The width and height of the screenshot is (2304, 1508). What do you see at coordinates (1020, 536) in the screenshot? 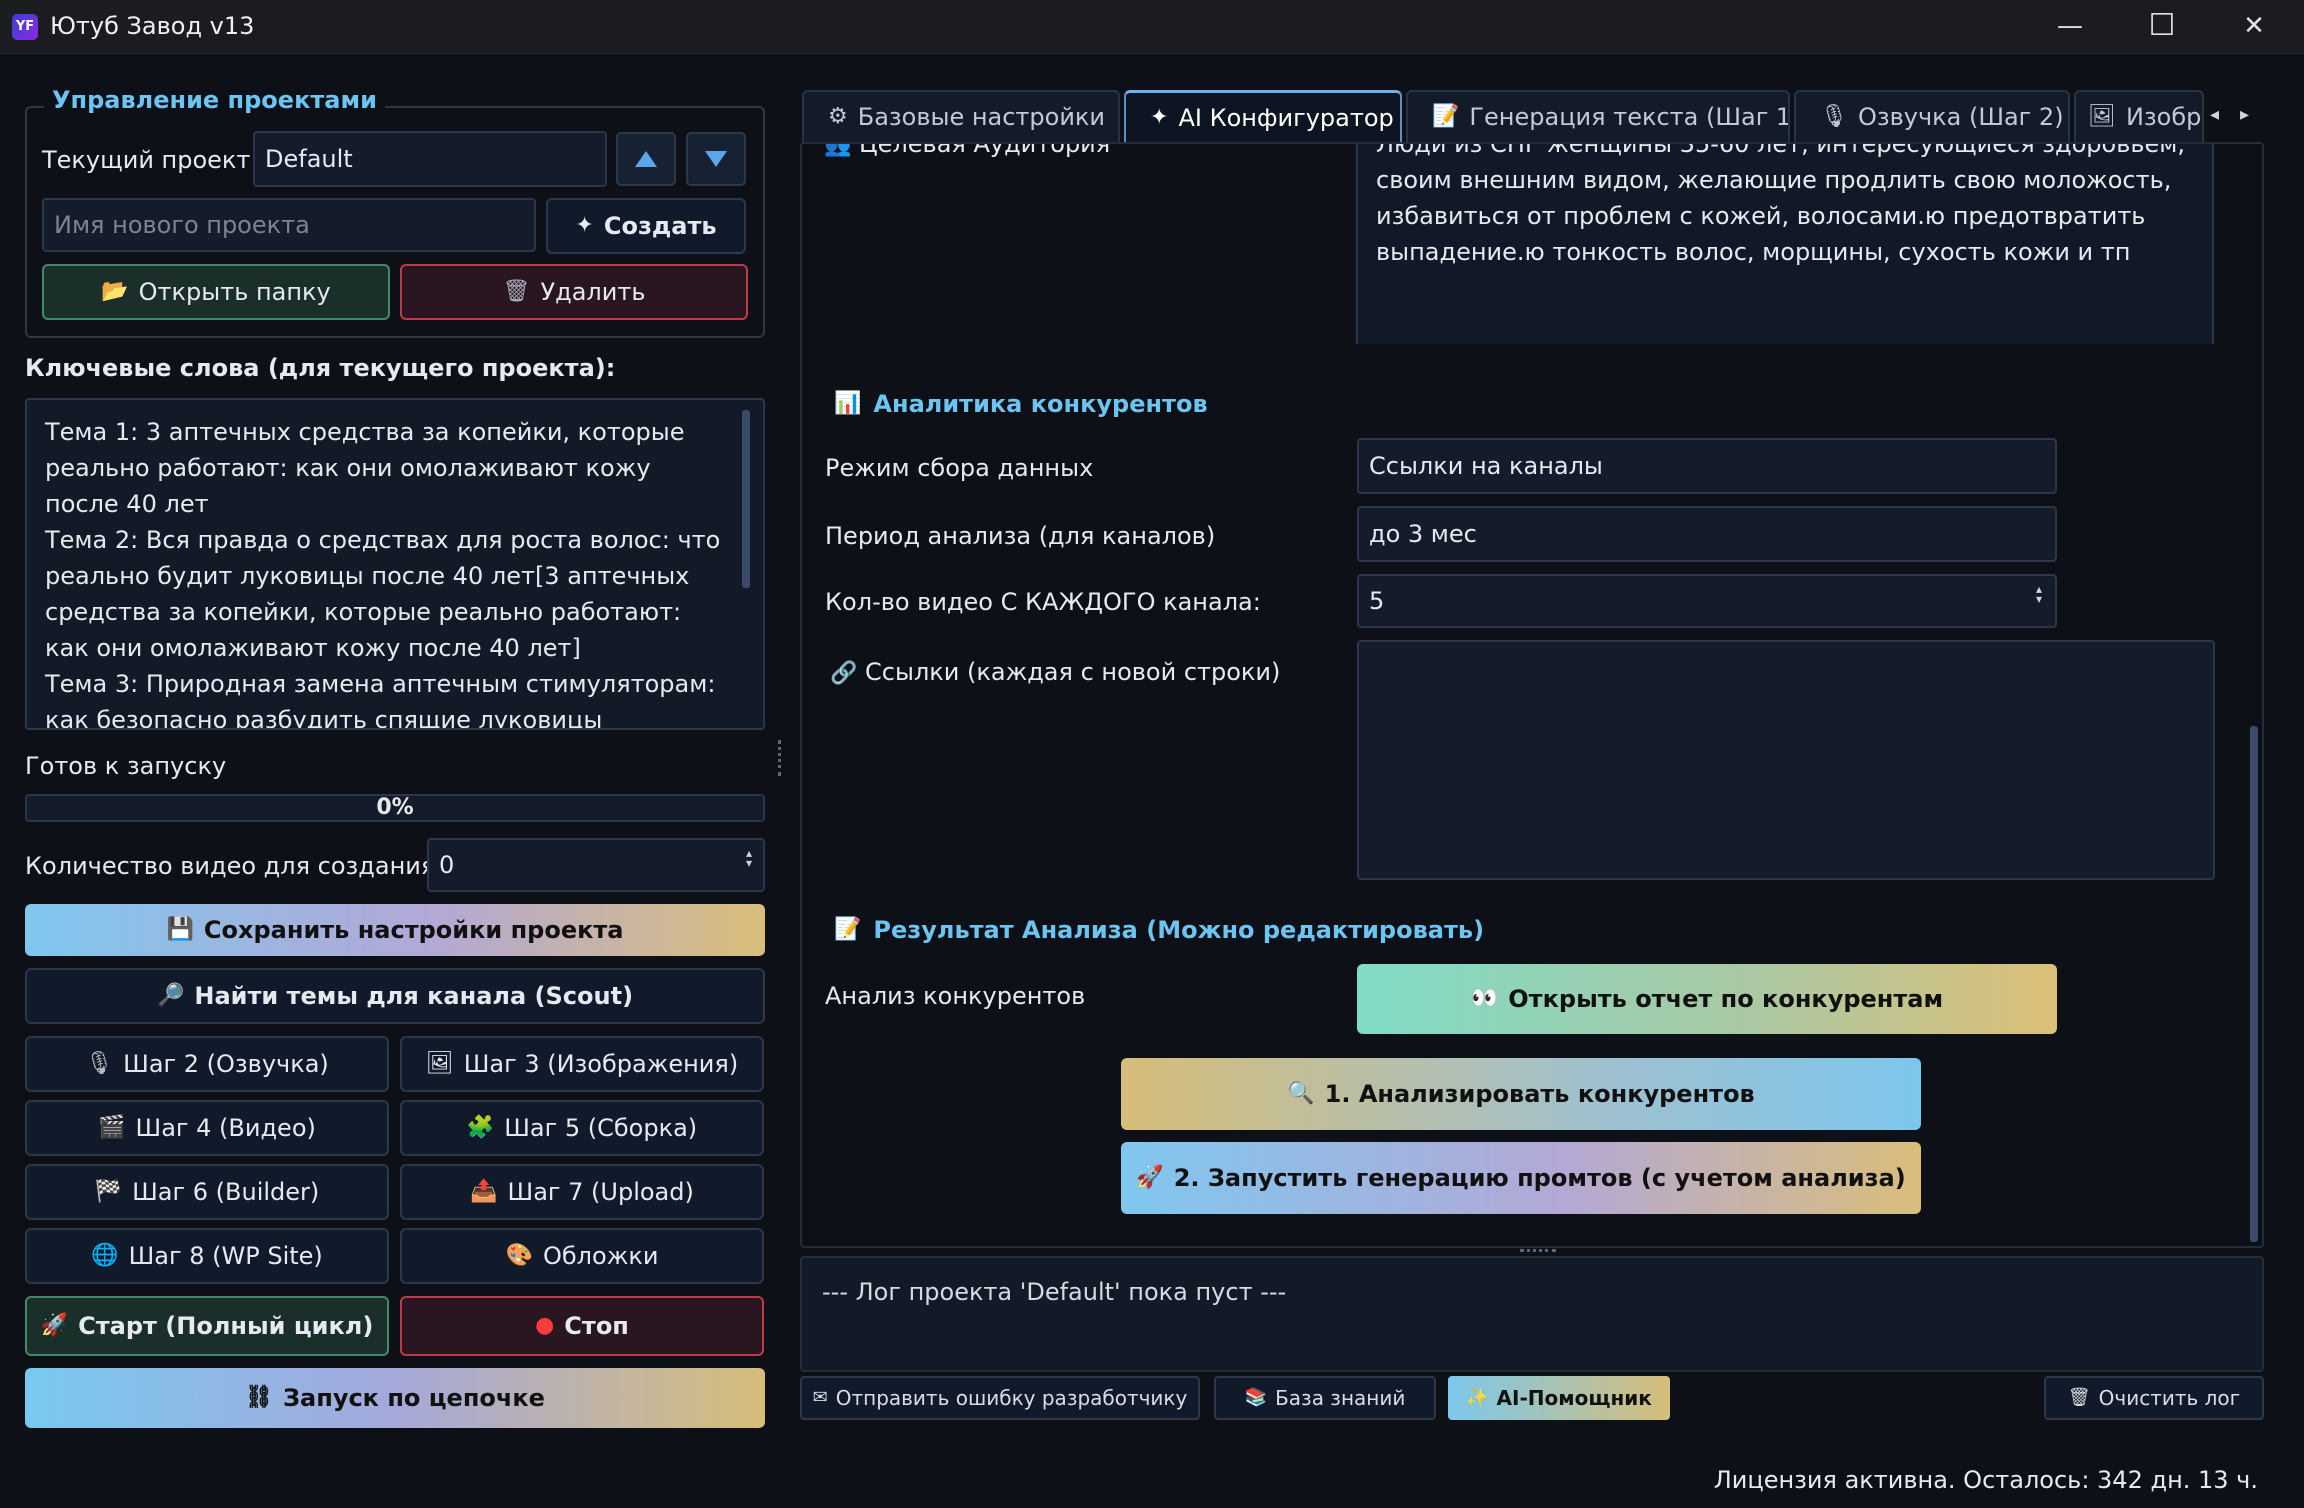
I see `period-label: Период анализа (для каналов)` at bounding box center [1020, 536].